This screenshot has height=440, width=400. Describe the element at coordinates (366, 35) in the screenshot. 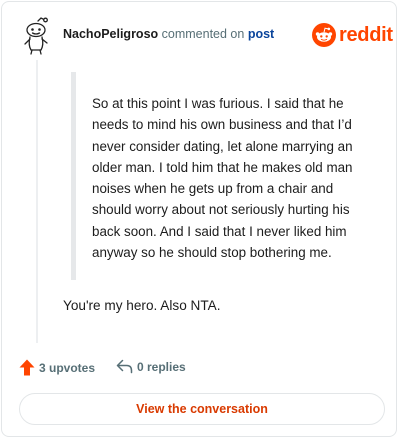

I see `reddit-wordmark: reddit` at that location.